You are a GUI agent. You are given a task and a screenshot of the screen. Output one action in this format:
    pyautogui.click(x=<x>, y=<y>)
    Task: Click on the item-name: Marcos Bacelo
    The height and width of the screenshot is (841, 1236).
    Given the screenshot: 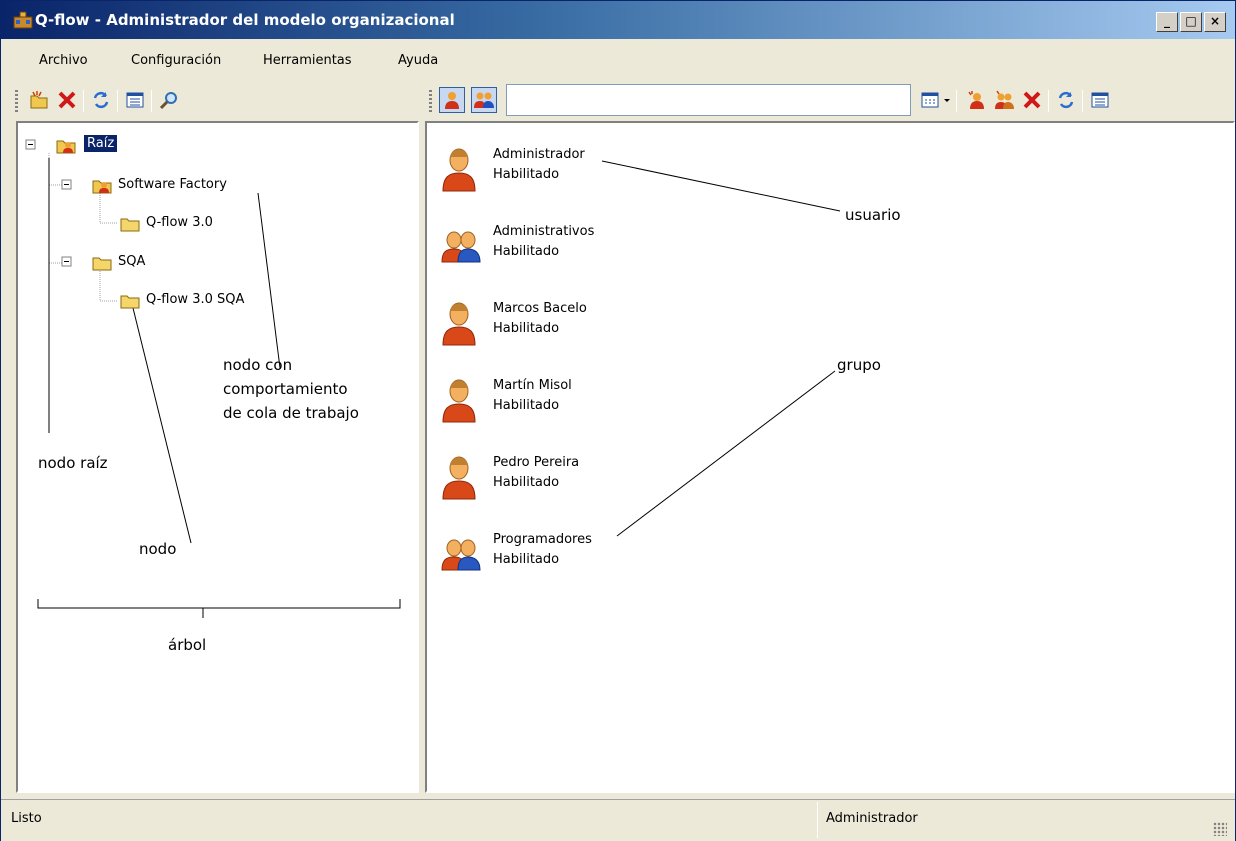 What is the action you would take?
    pyautogui.click(x=540, y=308)
    